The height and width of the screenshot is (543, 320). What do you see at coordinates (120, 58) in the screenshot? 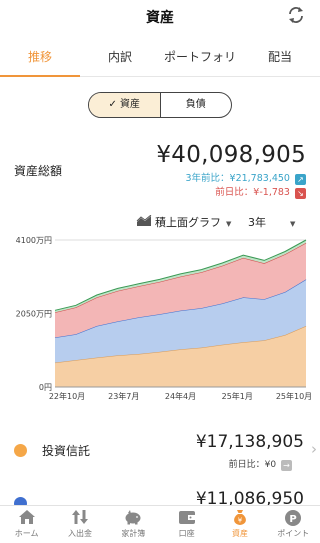
I see `tab-breakdown: 内訳` at bounding box center [120, 58].